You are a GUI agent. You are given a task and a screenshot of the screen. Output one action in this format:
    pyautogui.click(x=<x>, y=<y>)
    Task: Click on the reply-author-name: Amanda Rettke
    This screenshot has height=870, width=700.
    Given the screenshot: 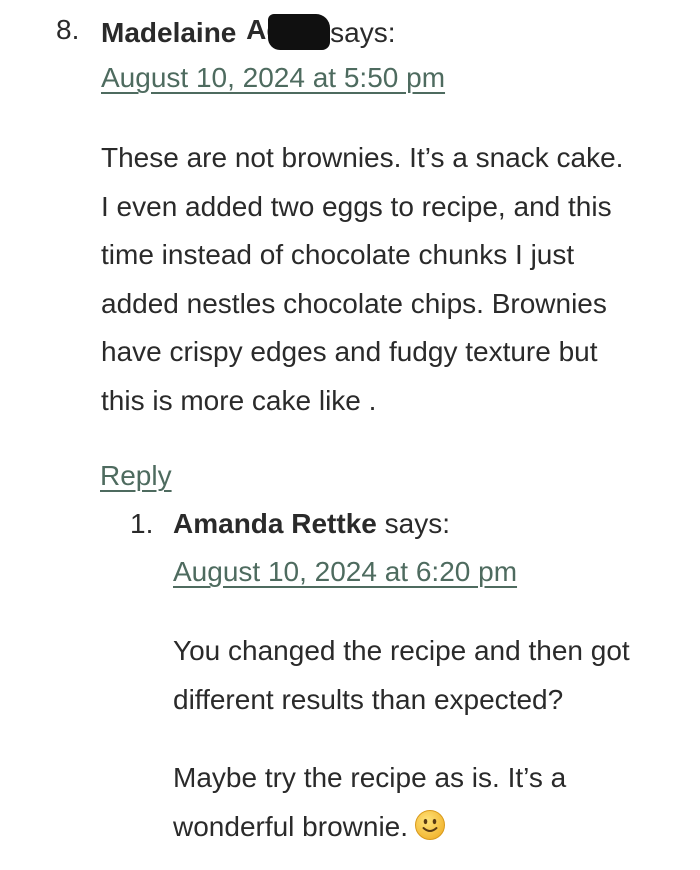 What is the action you would take?
    pyautogui.click(x=275, y=523)
    